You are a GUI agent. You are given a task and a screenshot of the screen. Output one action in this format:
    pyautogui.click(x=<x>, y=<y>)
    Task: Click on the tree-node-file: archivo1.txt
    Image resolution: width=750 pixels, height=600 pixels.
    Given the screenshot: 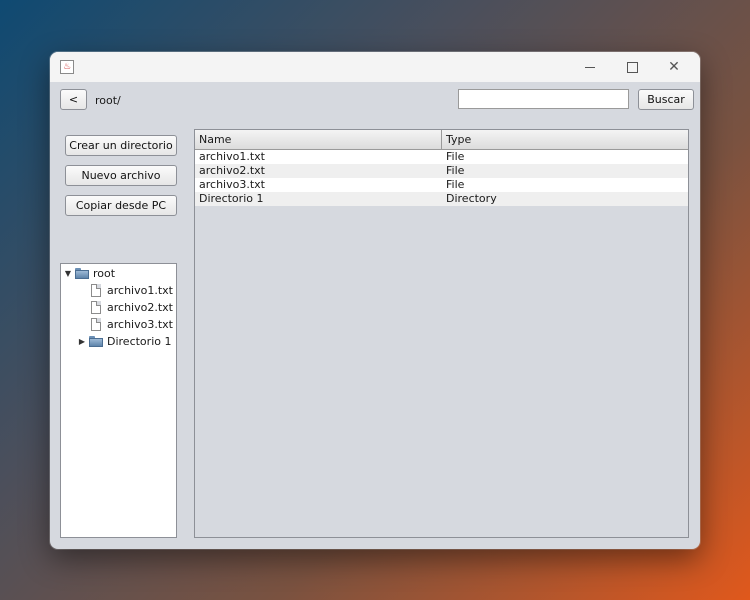 What is the action you would take?
    pyautogui.click(x=132, y=290)
    